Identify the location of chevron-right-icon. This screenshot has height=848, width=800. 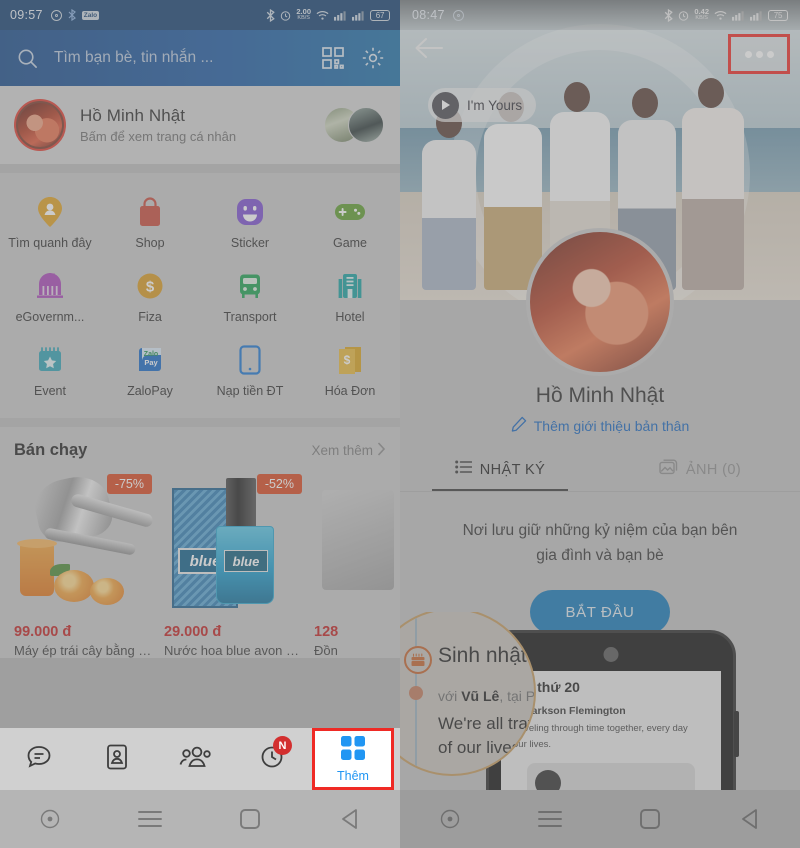
(381, 450).